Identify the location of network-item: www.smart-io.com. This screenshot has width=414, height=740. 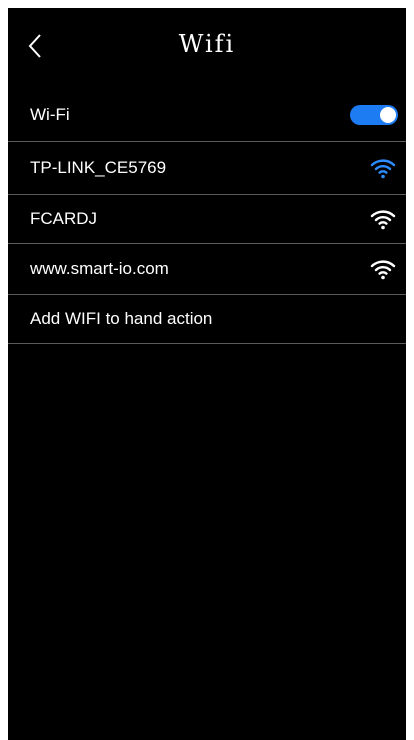
(207, 269).